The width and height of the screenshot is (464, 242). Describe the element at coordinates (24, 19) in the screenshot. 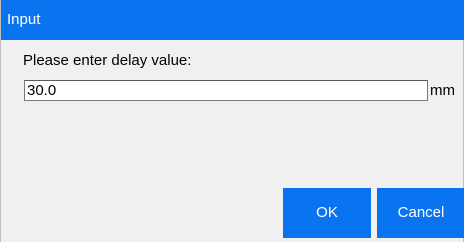

I see `dialog-title: Input` at that location.